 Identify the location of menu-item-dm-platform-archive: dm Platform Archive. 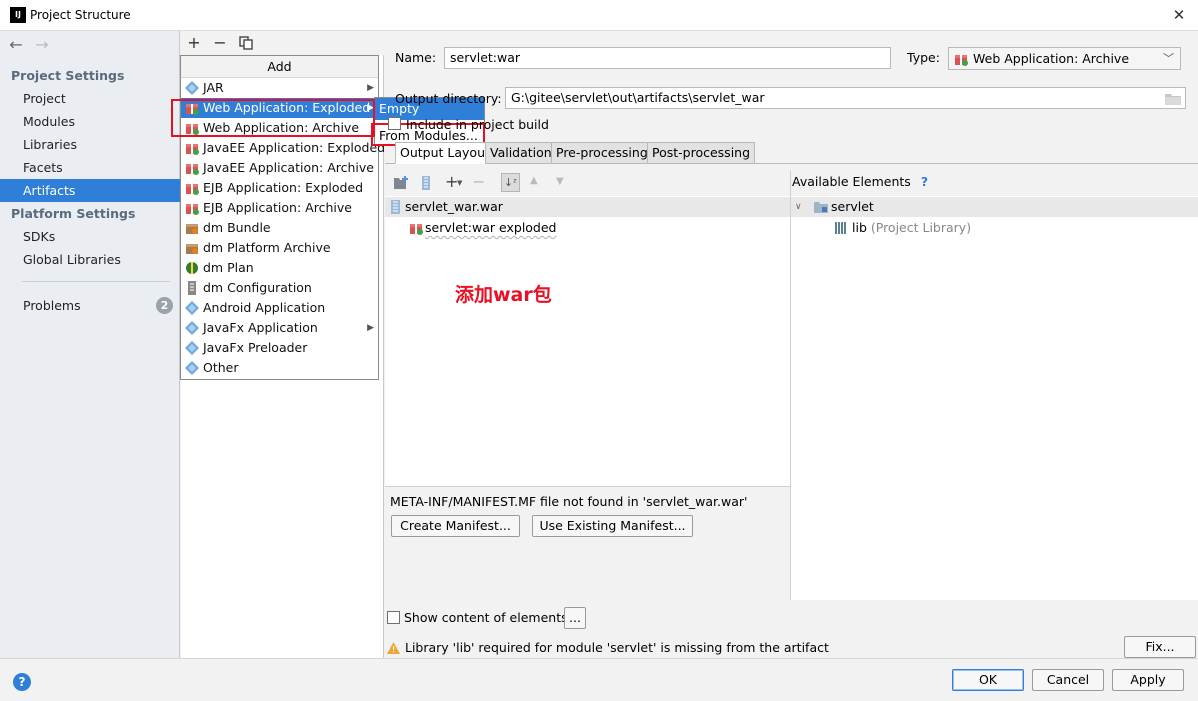
(279, 248).